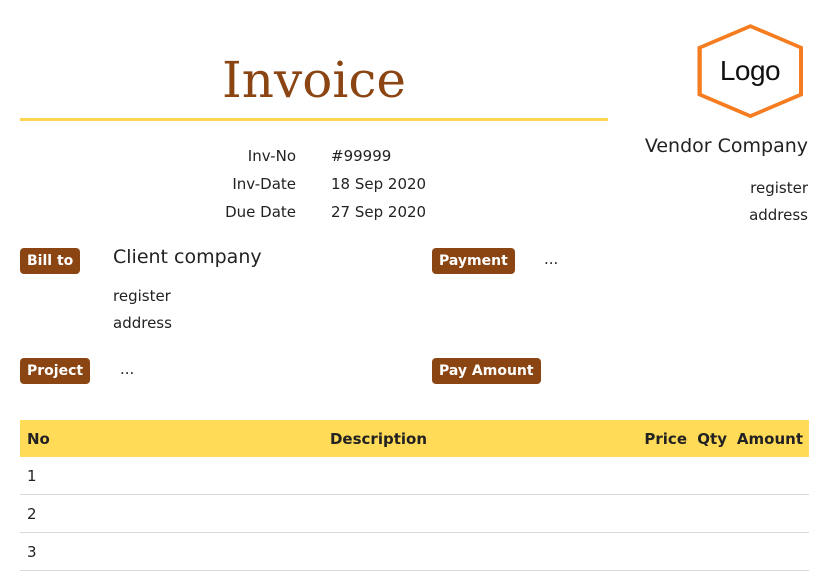 The width and height of the screenshot is (830, 580). What do you see at coordinates (32, 551) in the screenshot?
I see `row-number: 3` at bounding box center [32, 551].